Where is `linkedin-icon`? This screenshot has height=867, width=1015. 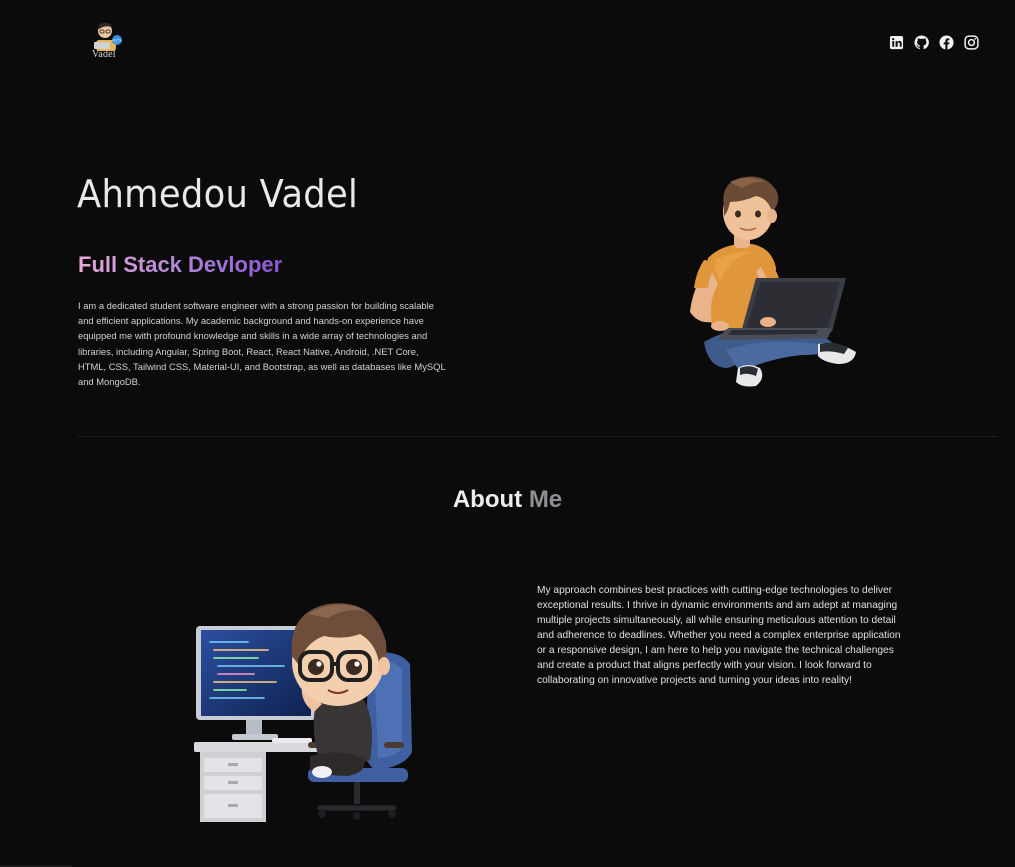
linkedin-icon is located at coordinates (896, 42).